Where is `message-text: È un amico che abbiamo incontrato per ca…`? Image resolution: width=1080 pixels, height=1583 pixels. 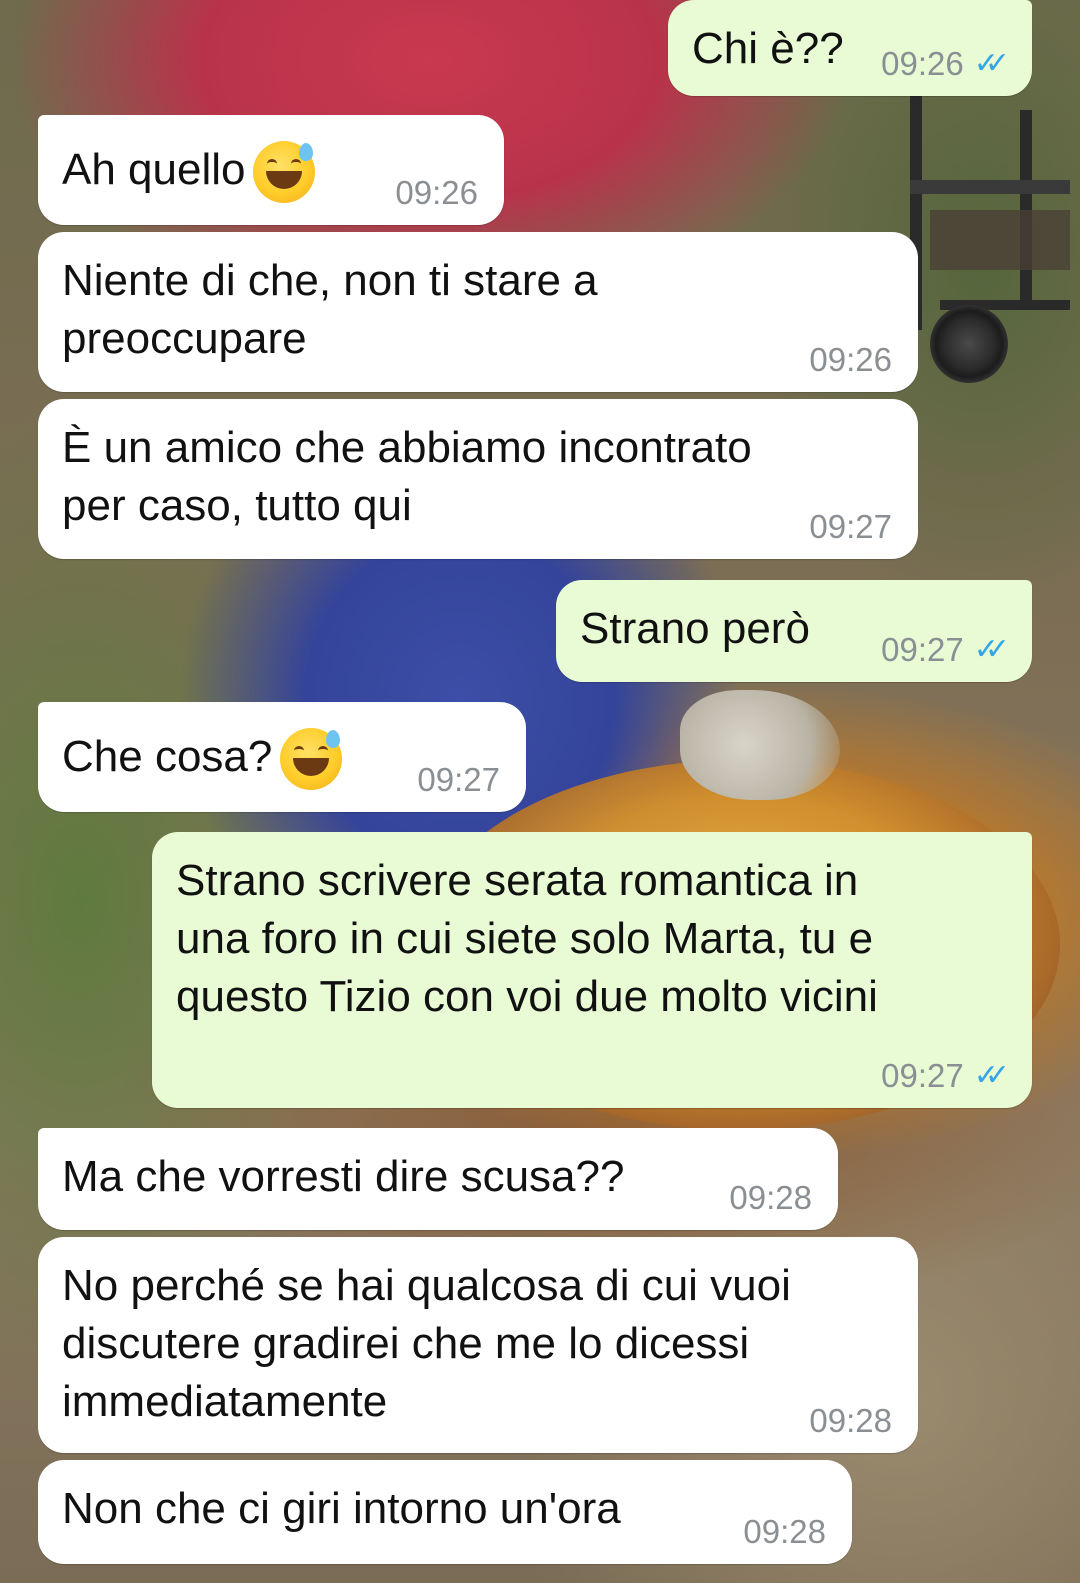
message-text: È un amico che abbiamo incontrato per ca… is located at coordinates (407, 476).